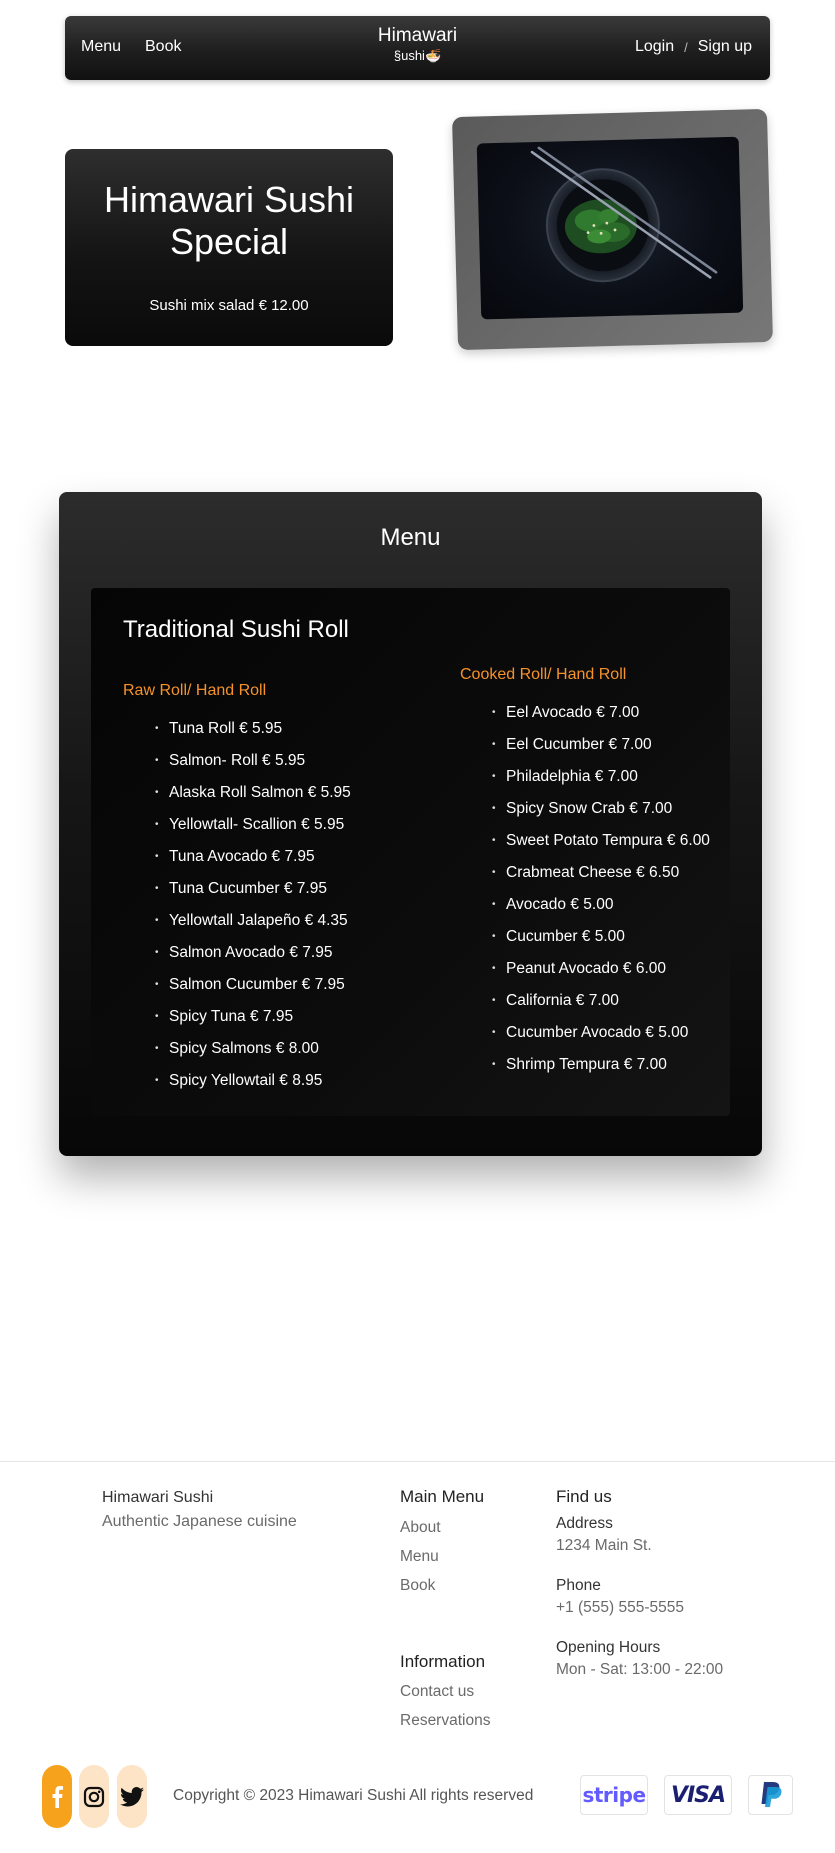 This screenshot has width=835, height=1853. What do you see at coordinates (601, 937) in the screenshot?
I see `menu-item: Cucumber € 5.00` at bounding box center [601, 937].